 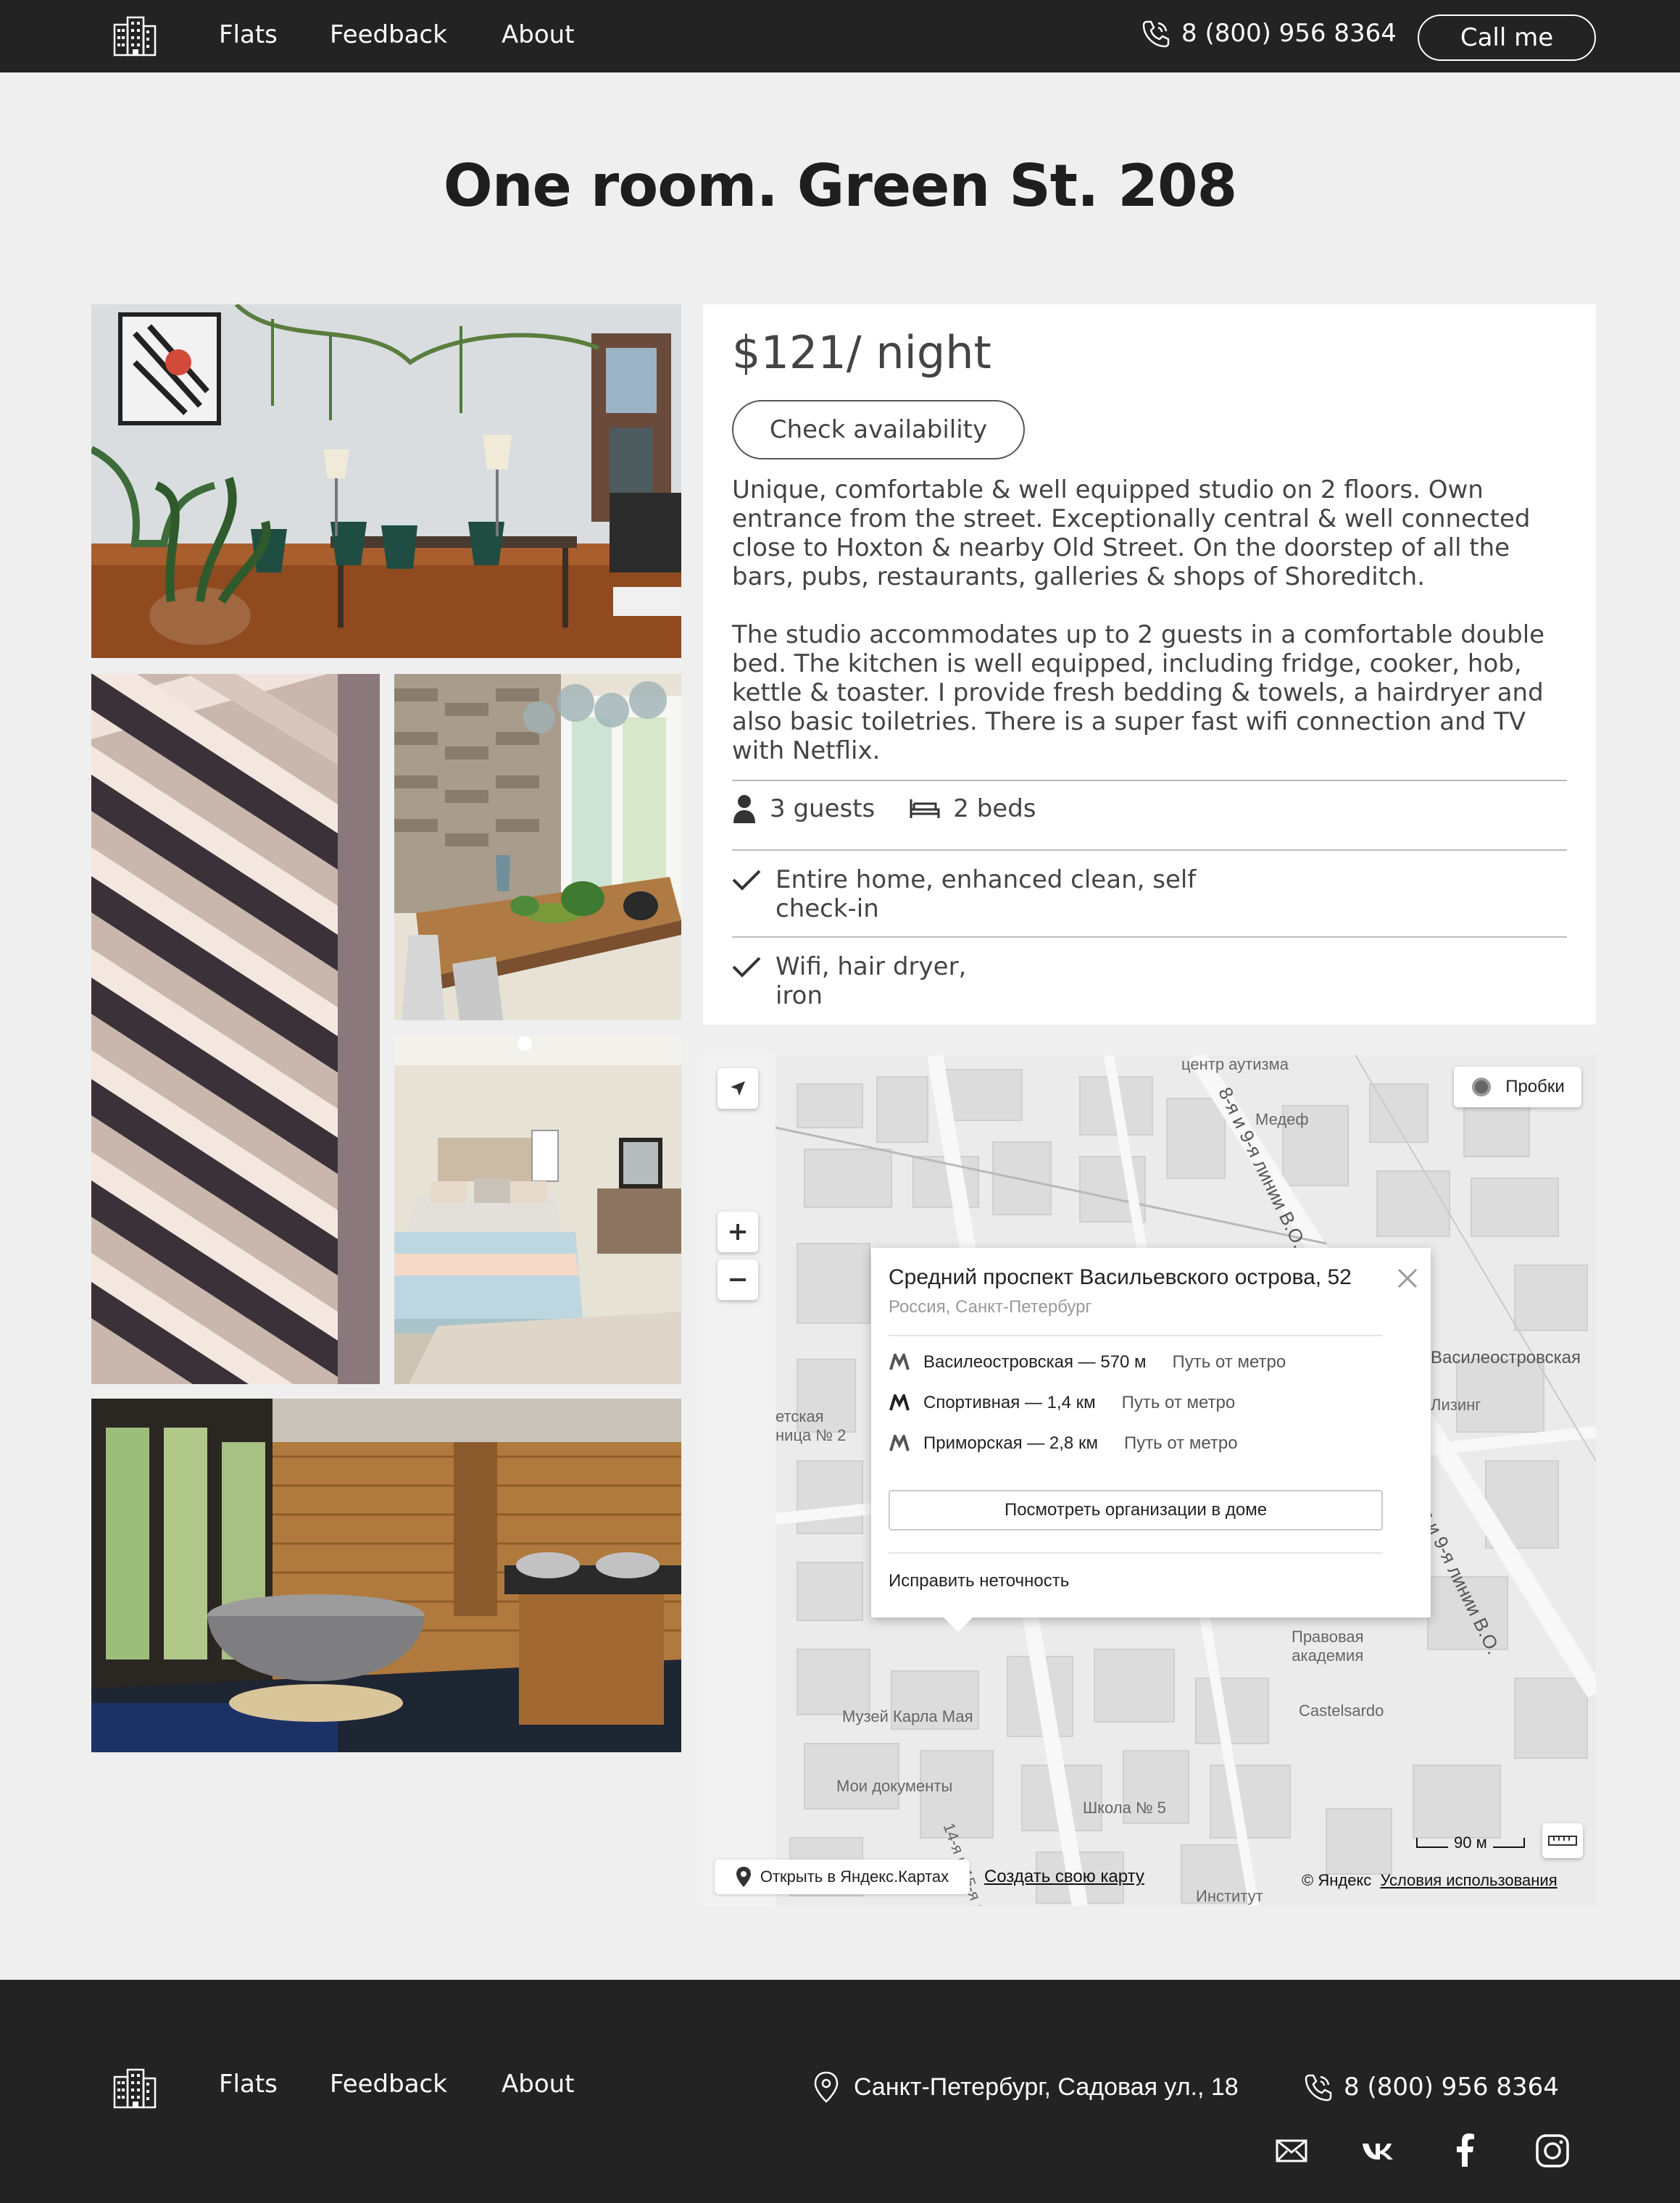 What do you see at coordinates (1378, 2151) in the screenshot?
I see `vk-icon` at bounding box center [1378, 2151].